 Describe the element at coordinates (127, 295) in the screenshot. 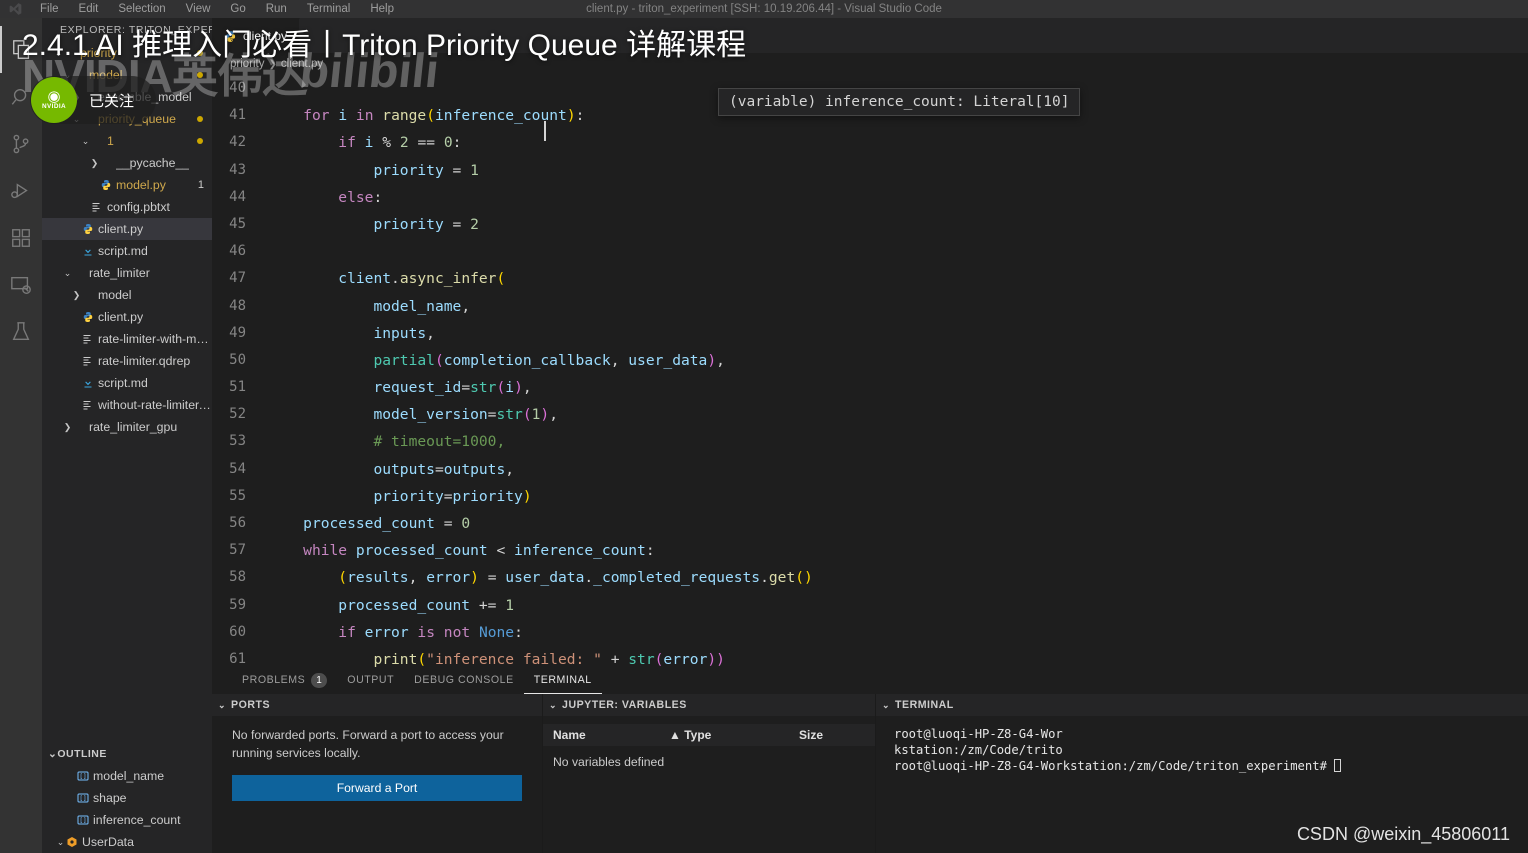

I see `tree-item-model: ❯ model` at that location.